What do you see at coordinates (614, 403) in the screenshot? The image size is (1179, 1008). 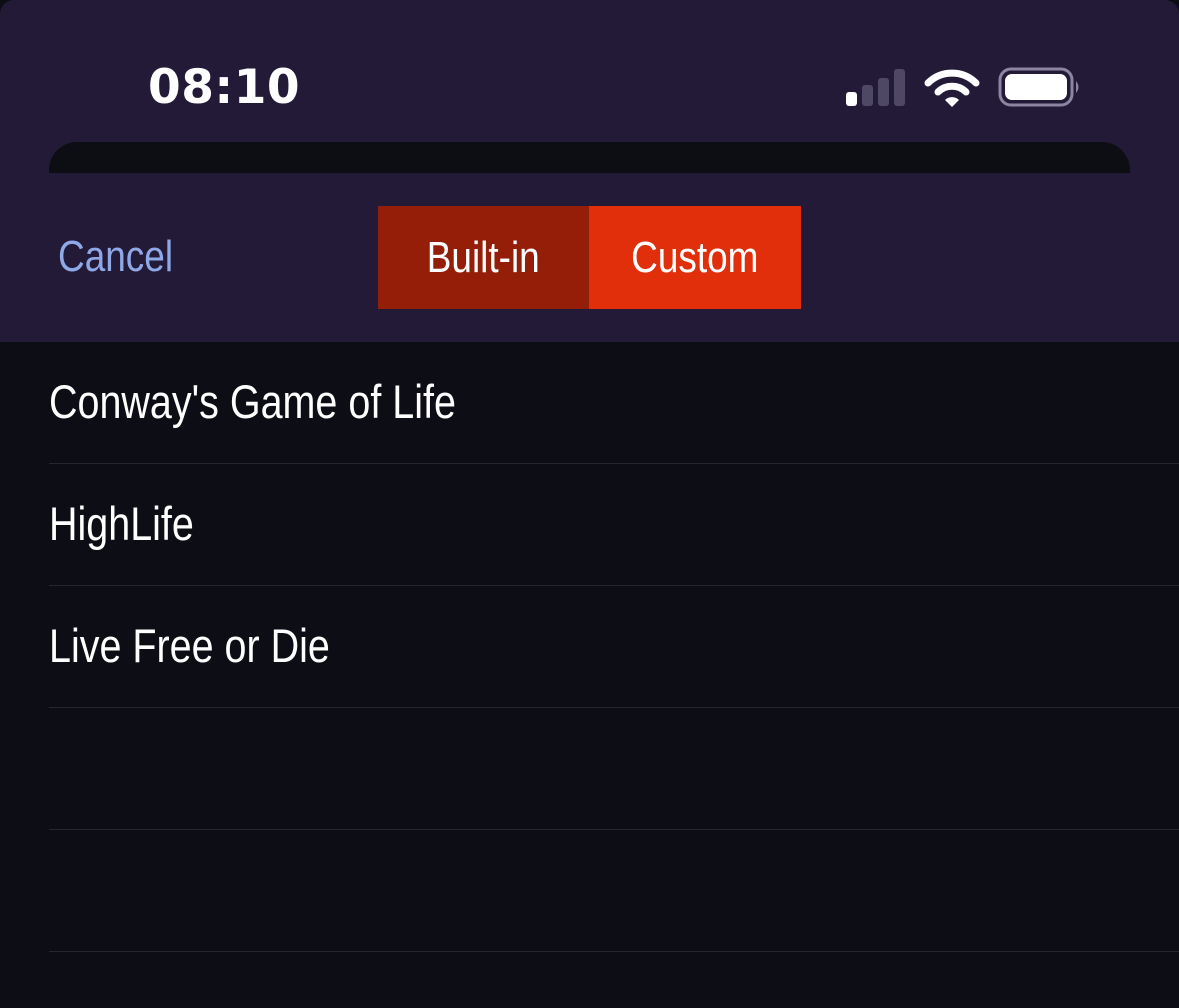 I see `list-item: Conway's Game of Life` at bounding box center [614, 403].